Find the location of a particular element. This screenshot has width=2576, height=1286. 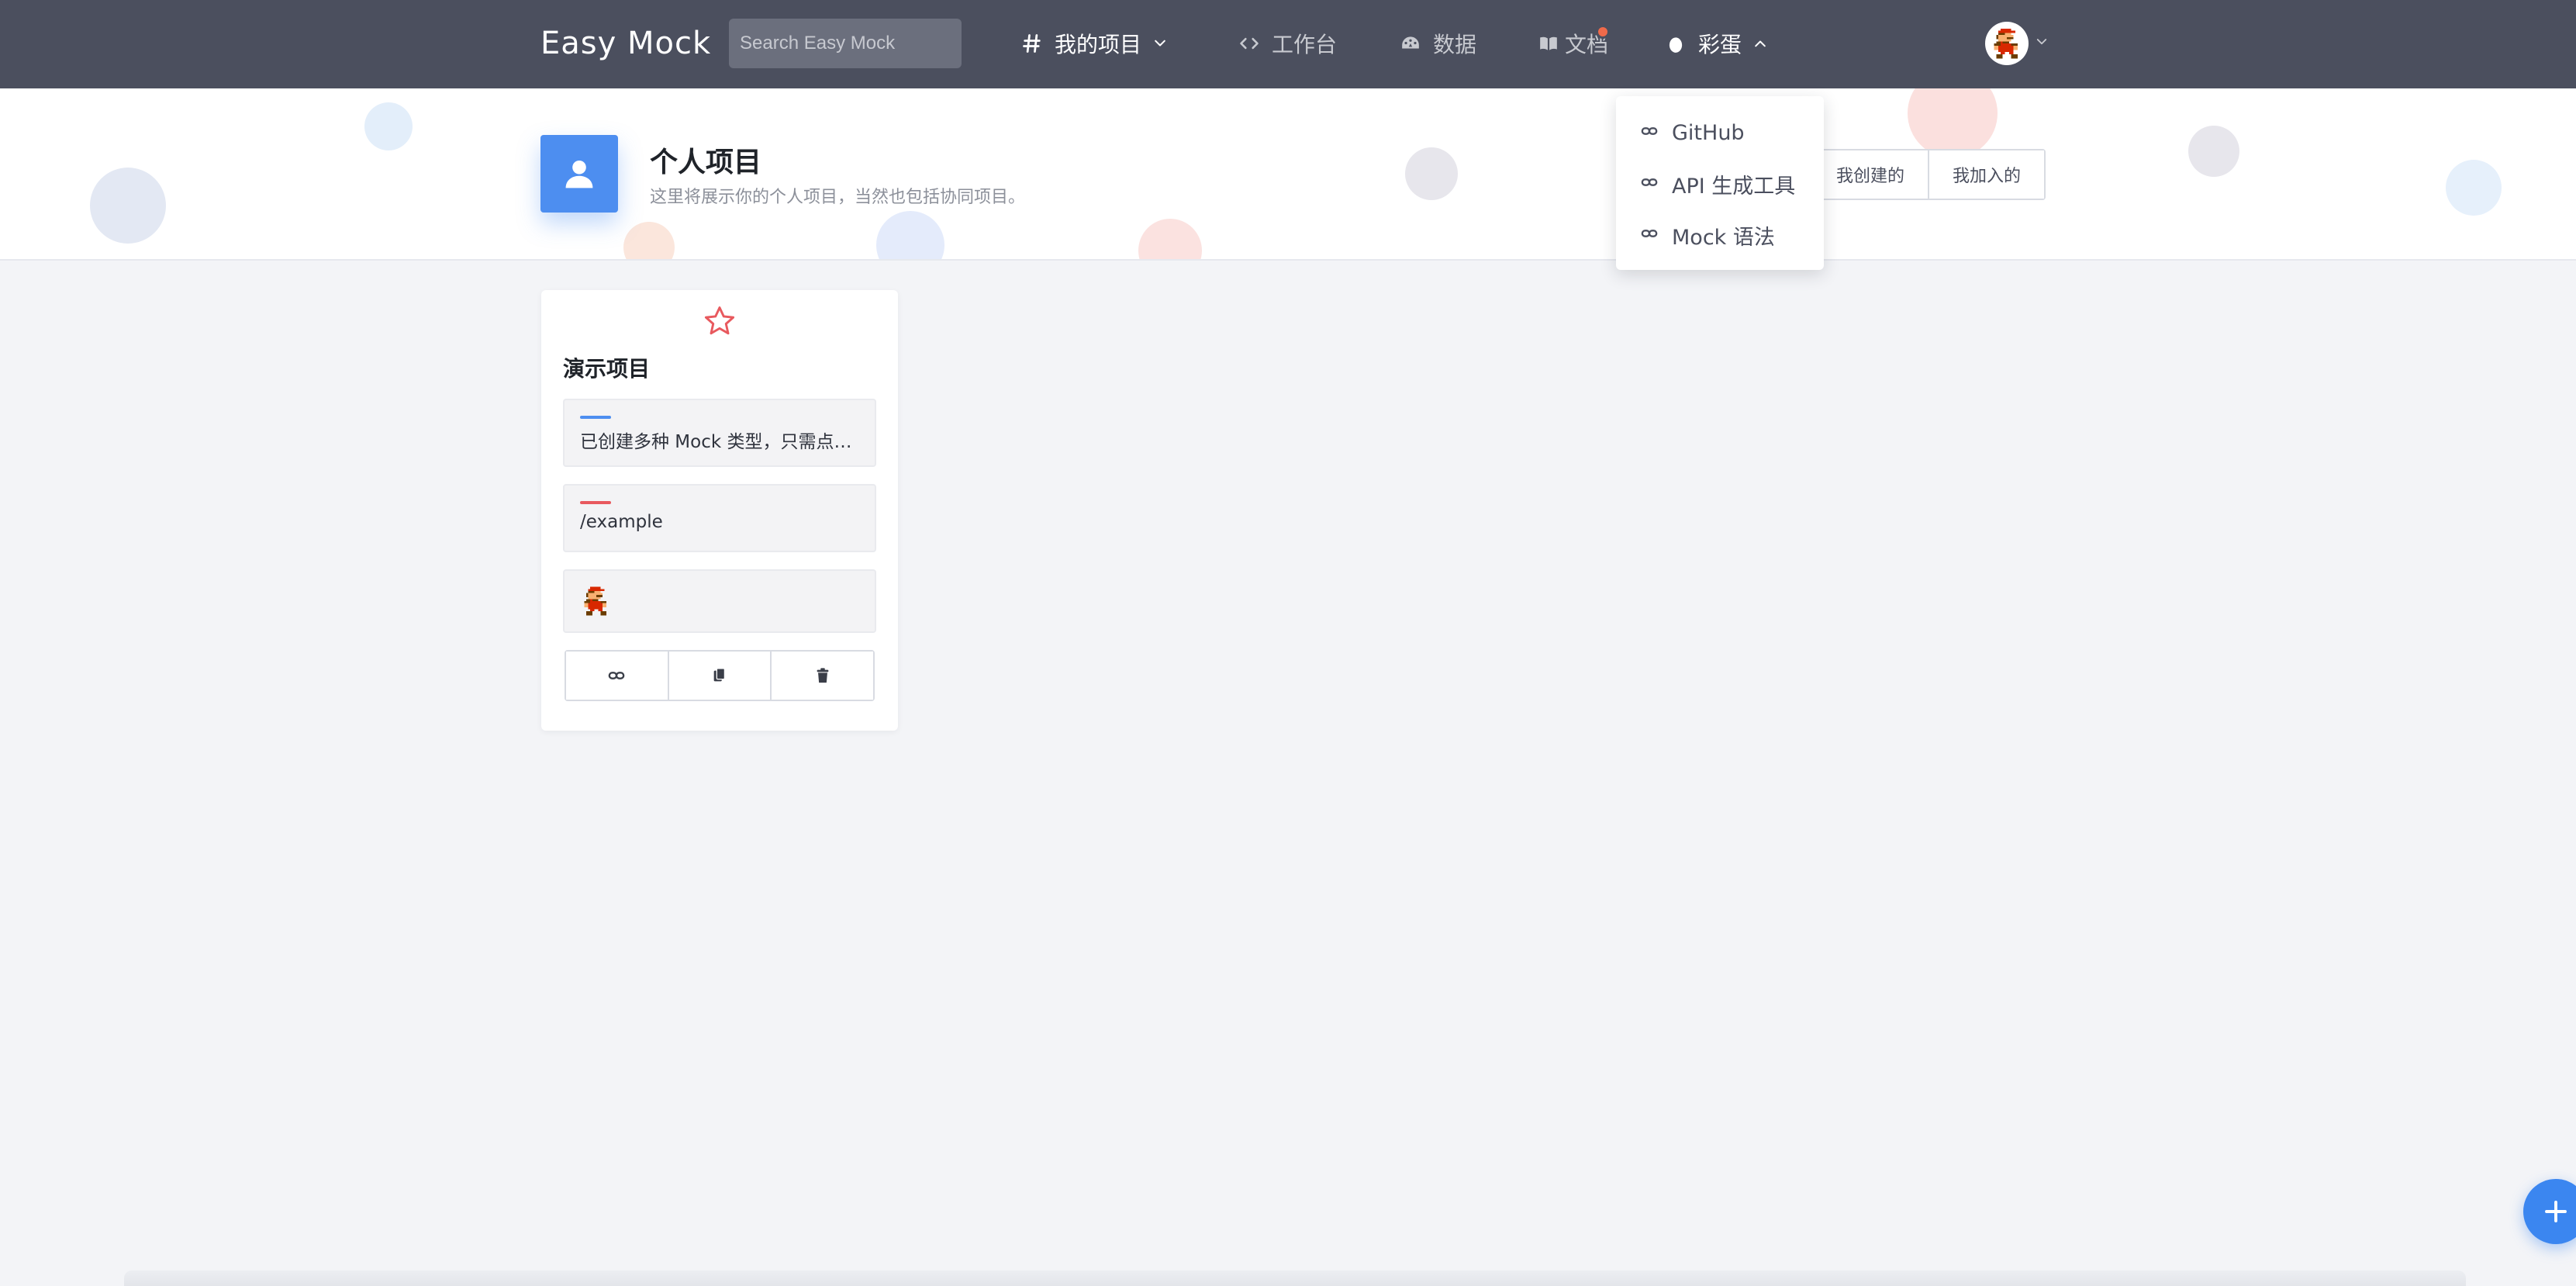

avatar is located at coordinates (2007, 43).